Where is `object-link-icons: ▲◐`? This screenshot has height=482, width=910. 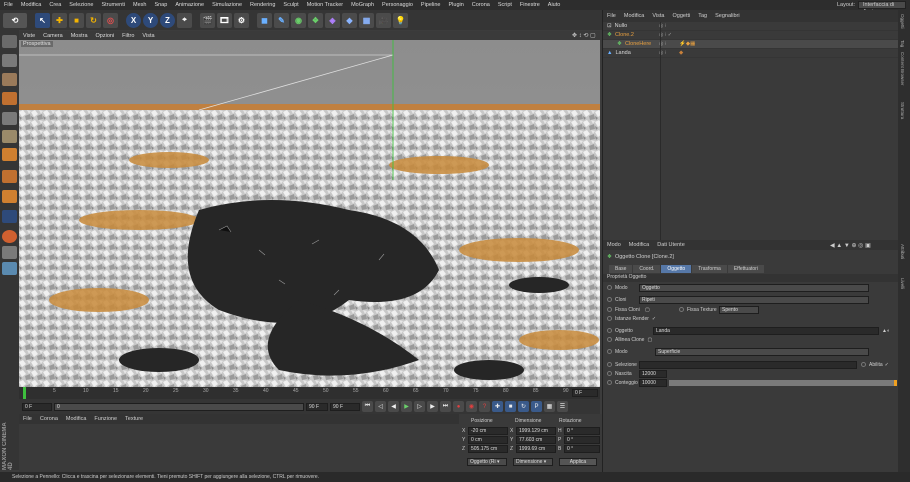
object-link-icons: ▲◐ is located at coordinates (886, 331).